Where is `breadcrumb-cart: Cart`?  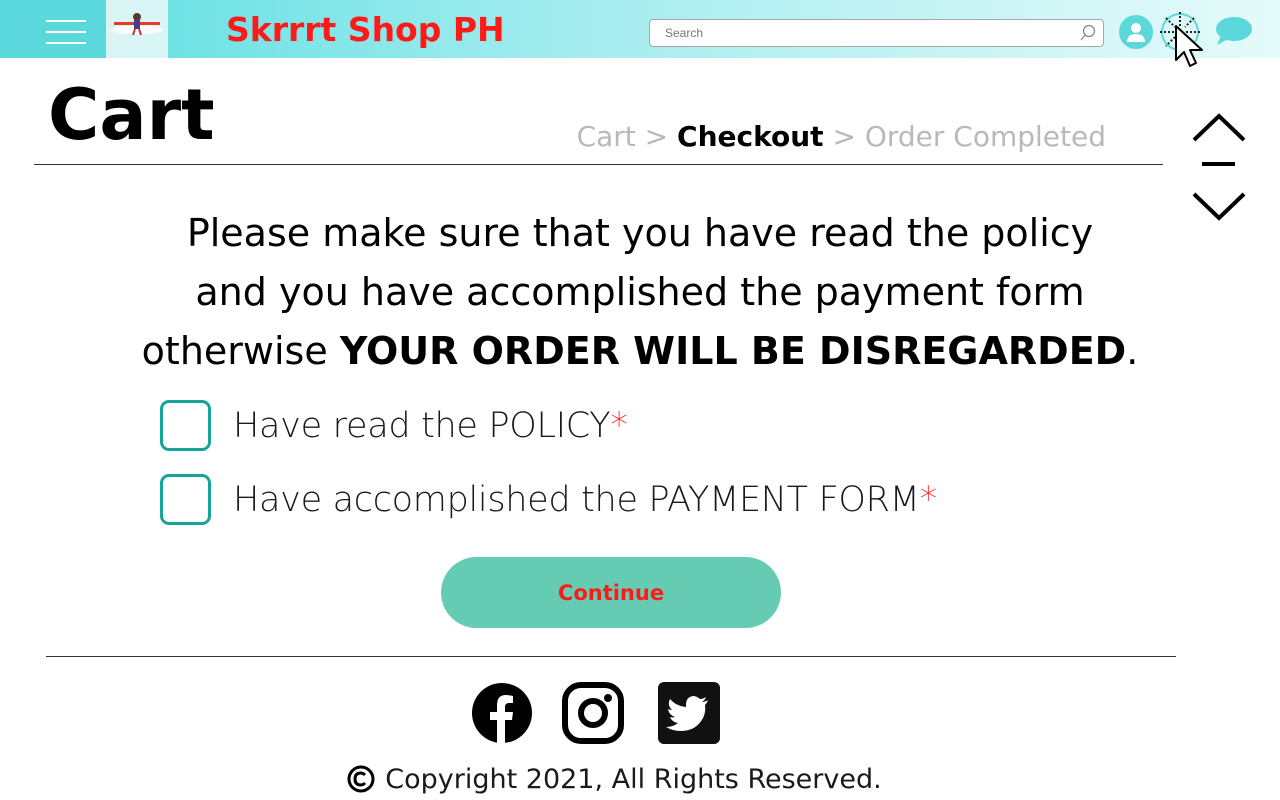 breadcrumb-cart: Cart is located at coordinates (606, 136).